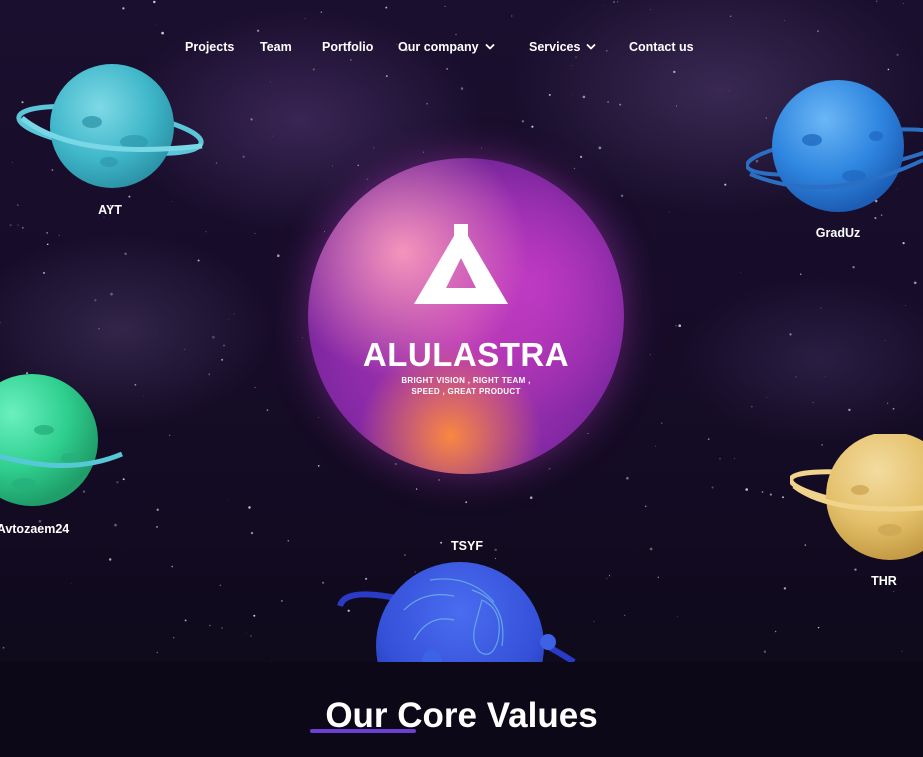  I want to click on tagline-line-2: SPEED , GREAT PRODUCT, so click(466, 391).